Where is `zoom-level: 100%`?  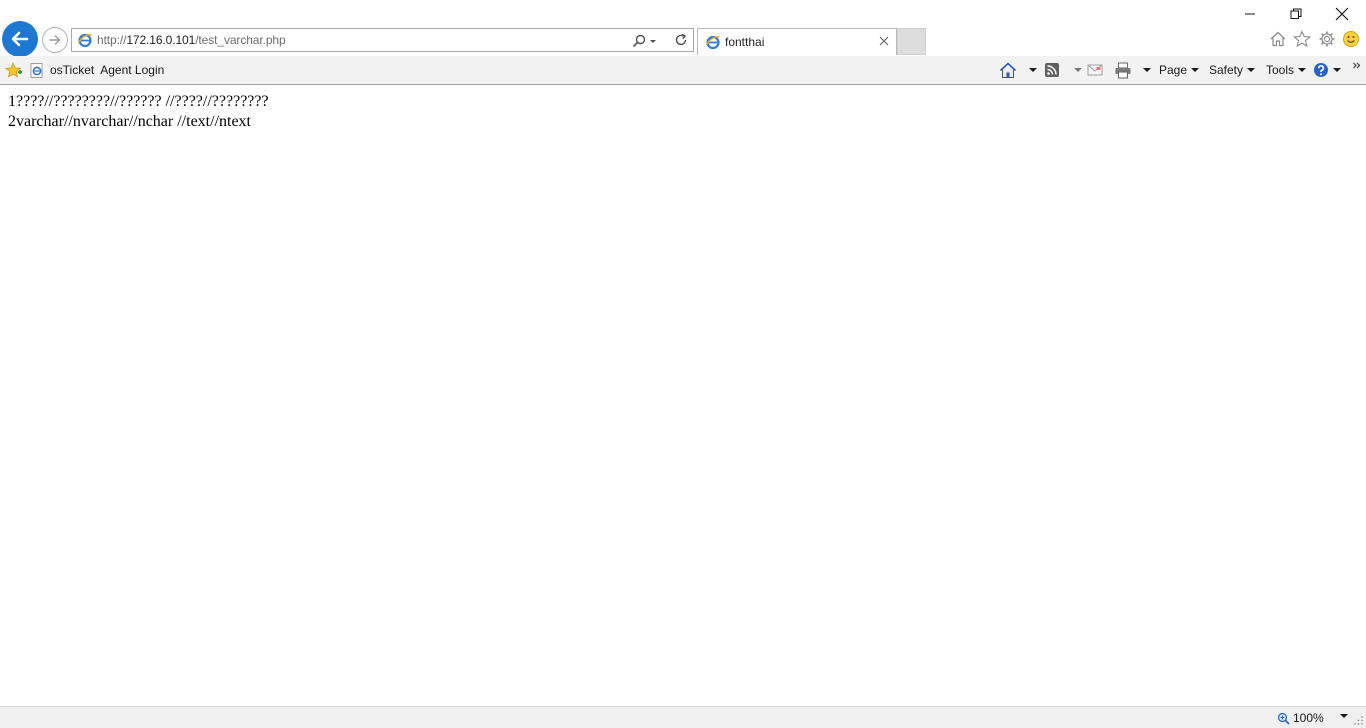 zoom-level: 100% is located at coordinates (1308, 718).